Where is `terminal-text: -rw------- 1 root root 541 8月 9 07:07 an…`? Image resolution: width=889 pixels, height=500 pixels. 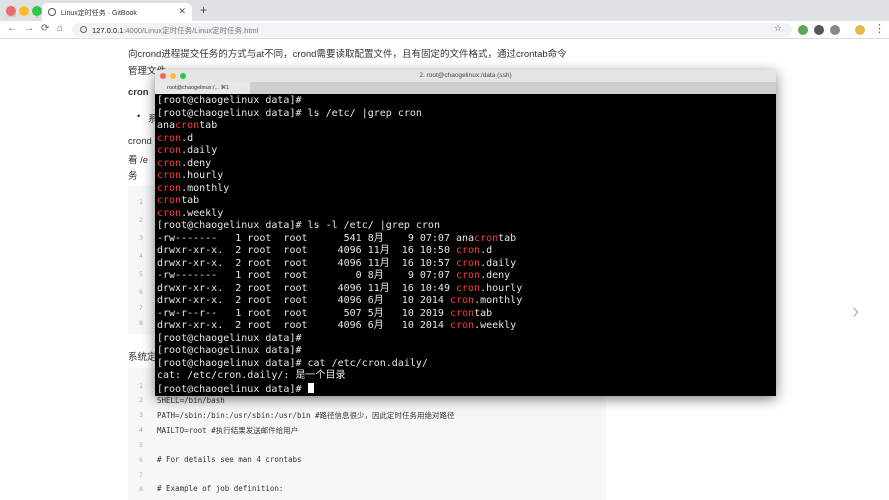 terminal-text: -rw------- 1 root root 541 8月 9 07:07 an… is located at coordinates (316, 238).